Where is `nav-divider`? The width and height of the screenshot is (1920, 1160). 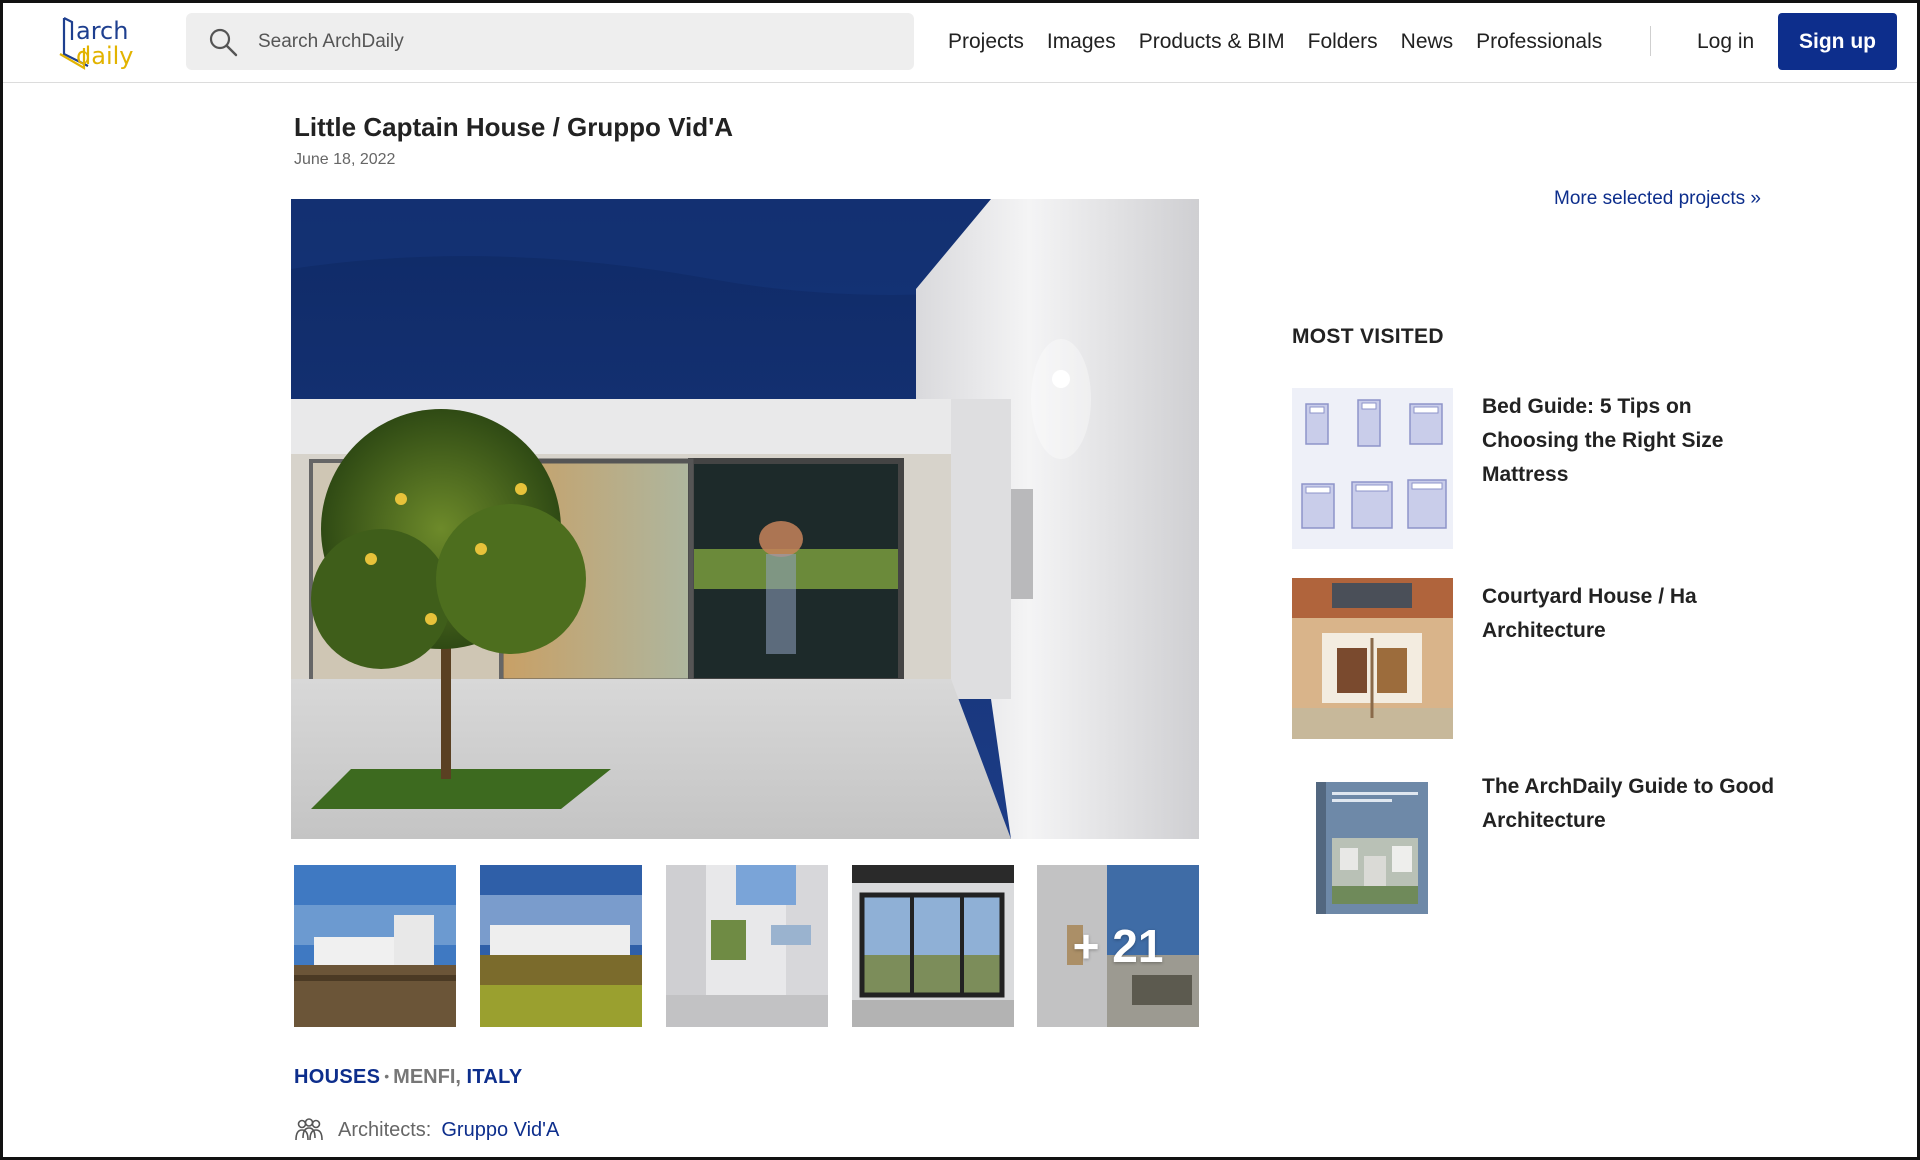
nav-divider is located at coordinates (1650, 41).